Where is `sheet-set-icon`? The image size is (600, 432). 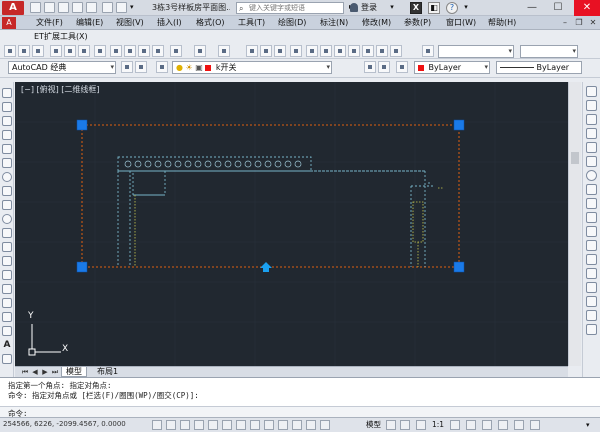 sheet-set-icon is located at coordinates (354, 51).